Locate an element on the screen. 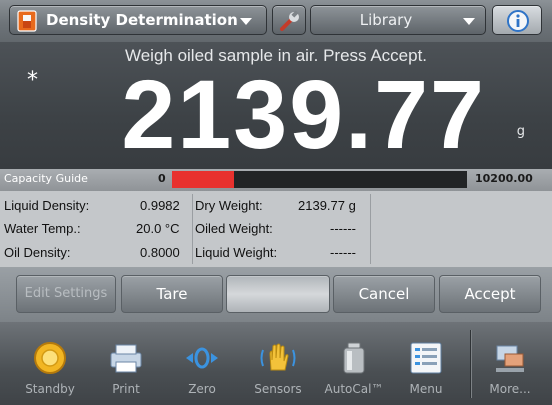  autocal-label: AutoCal™ is located at coordinates (354, 389).